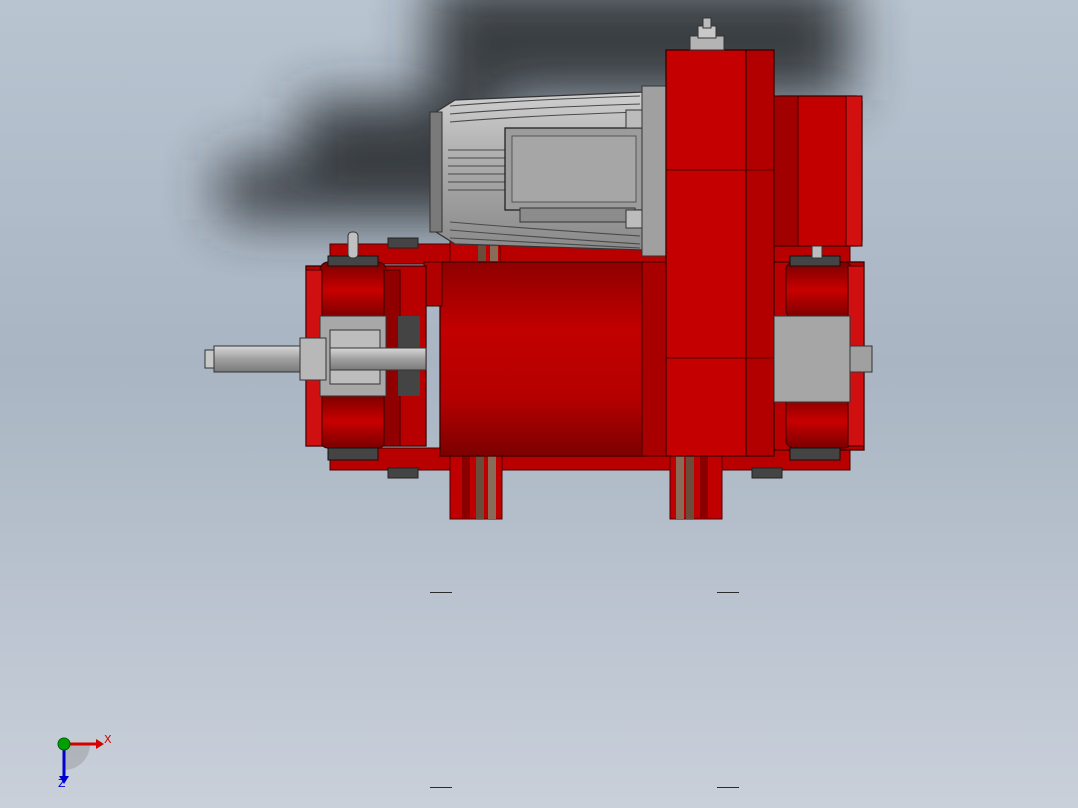 This screenshot has height=808, width=1078. What do you see at coordinates (696, 487) in the screenshot?
I see `bracket-right` at bounding box center [696, 487].